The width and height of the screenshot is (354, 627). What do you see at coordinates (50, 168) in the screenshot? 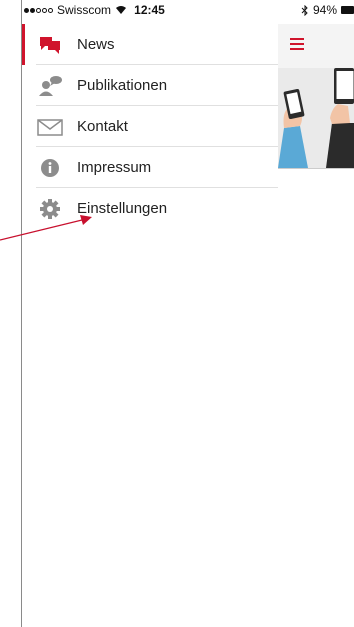
I see `info-icon` at bounding box center [50, 168].